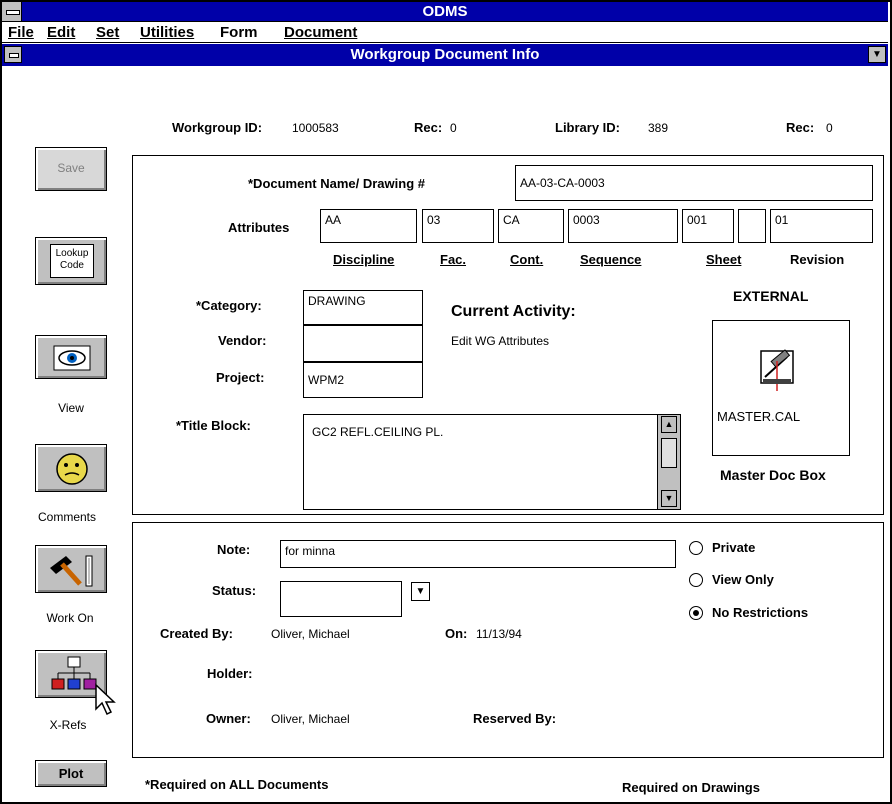 The width and height of the screenshot is (892, 804). What do you see at coordinates (68, 725) in the screenshot?
I see `xrefs-caption: X-Refs` at bounding box center [68, 725].